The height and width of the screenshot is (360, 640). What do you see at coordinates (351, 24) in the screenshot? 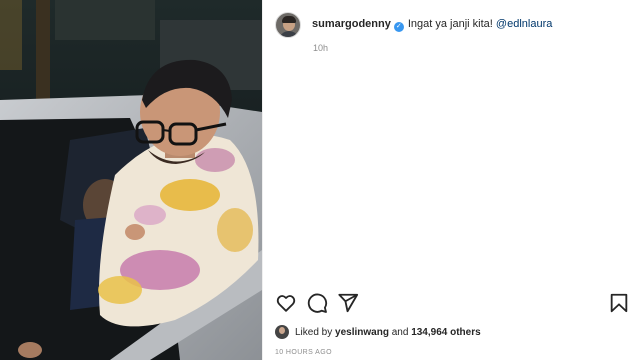
I see `username-link: sumargodenny` at bounding box center [351, 24].